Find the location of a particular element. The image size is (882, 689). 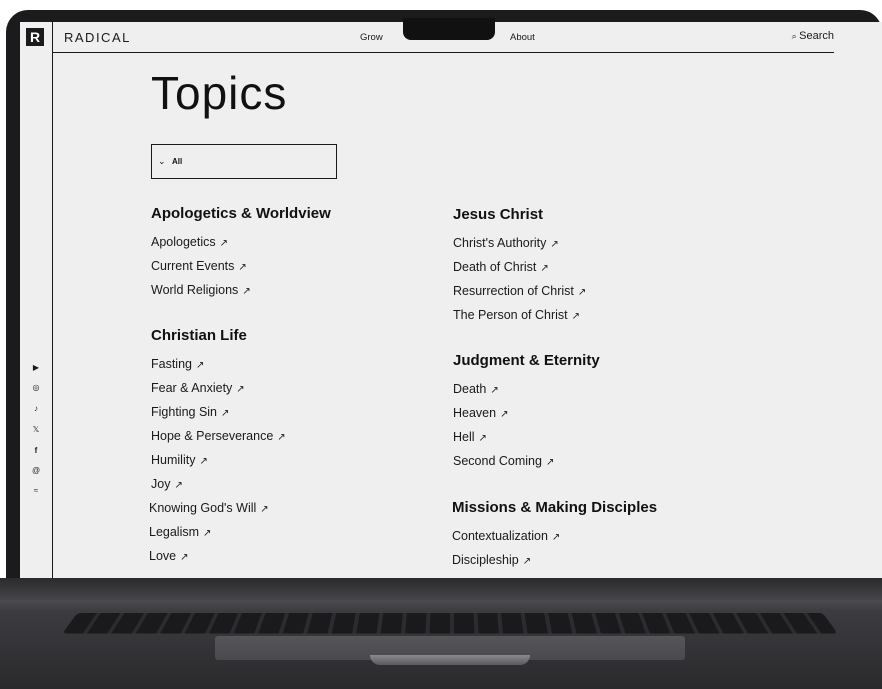

topic-link: Humility ↗ is located at coordinates (179, 460).